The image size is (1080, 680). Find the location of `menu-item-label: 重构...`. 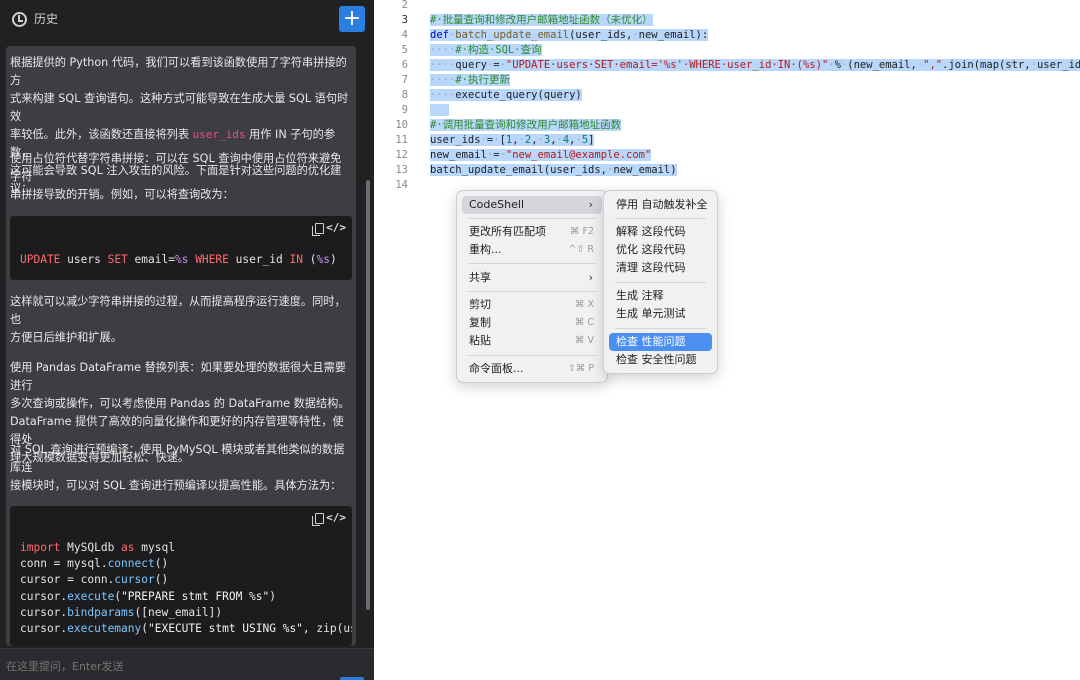

menu-item-label: 重构... is located at coordinates (485, 249).